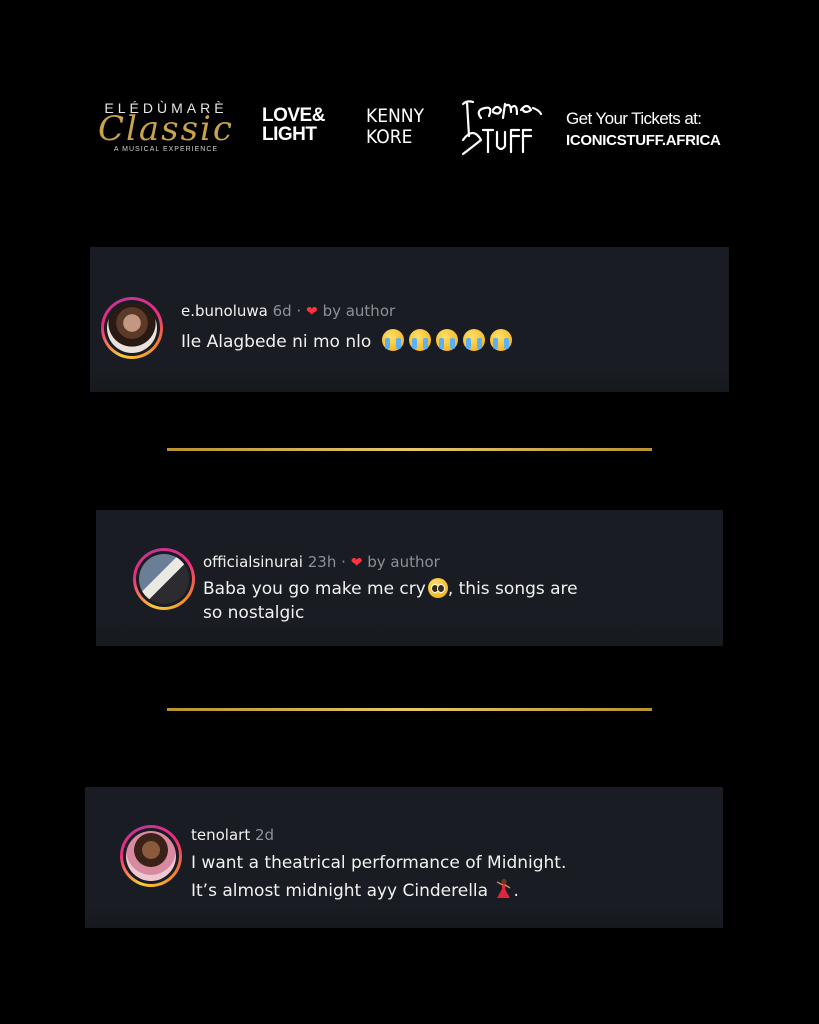  What do you see at coordinates (166, 126) in the screenshot?
I see `eledumare-classic-logo: ELÉDÙMARÈ Classic A MUSICAL EXPERIENCE` at bounding box center [166, 126].